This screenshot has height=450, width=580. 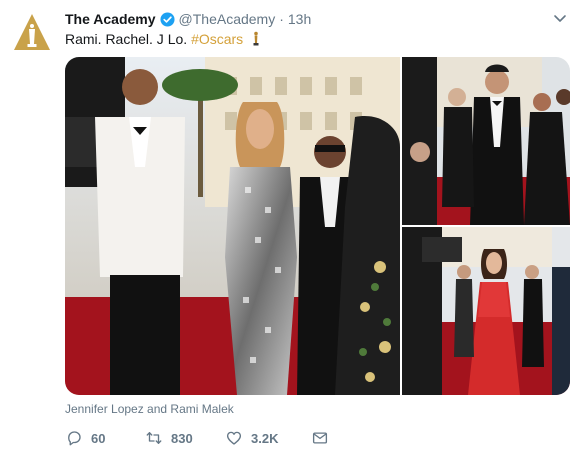 I want to click on rami-malek-photo, so click(x=486, y=141).